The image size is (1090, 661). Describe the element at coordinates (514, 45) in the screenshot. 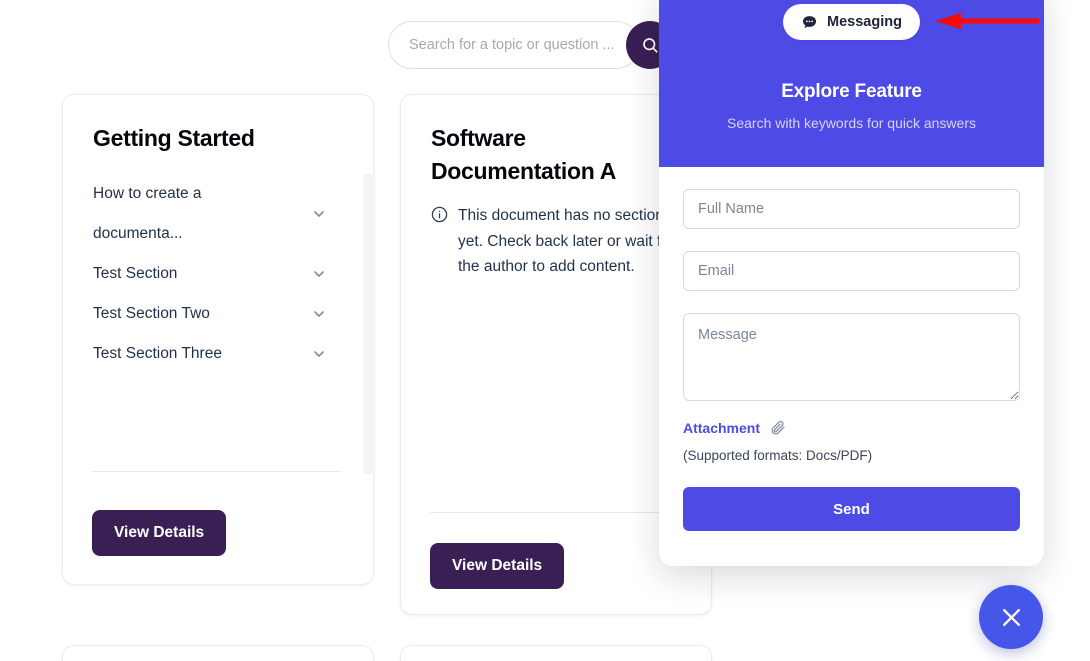

I see `search-input` at that location.